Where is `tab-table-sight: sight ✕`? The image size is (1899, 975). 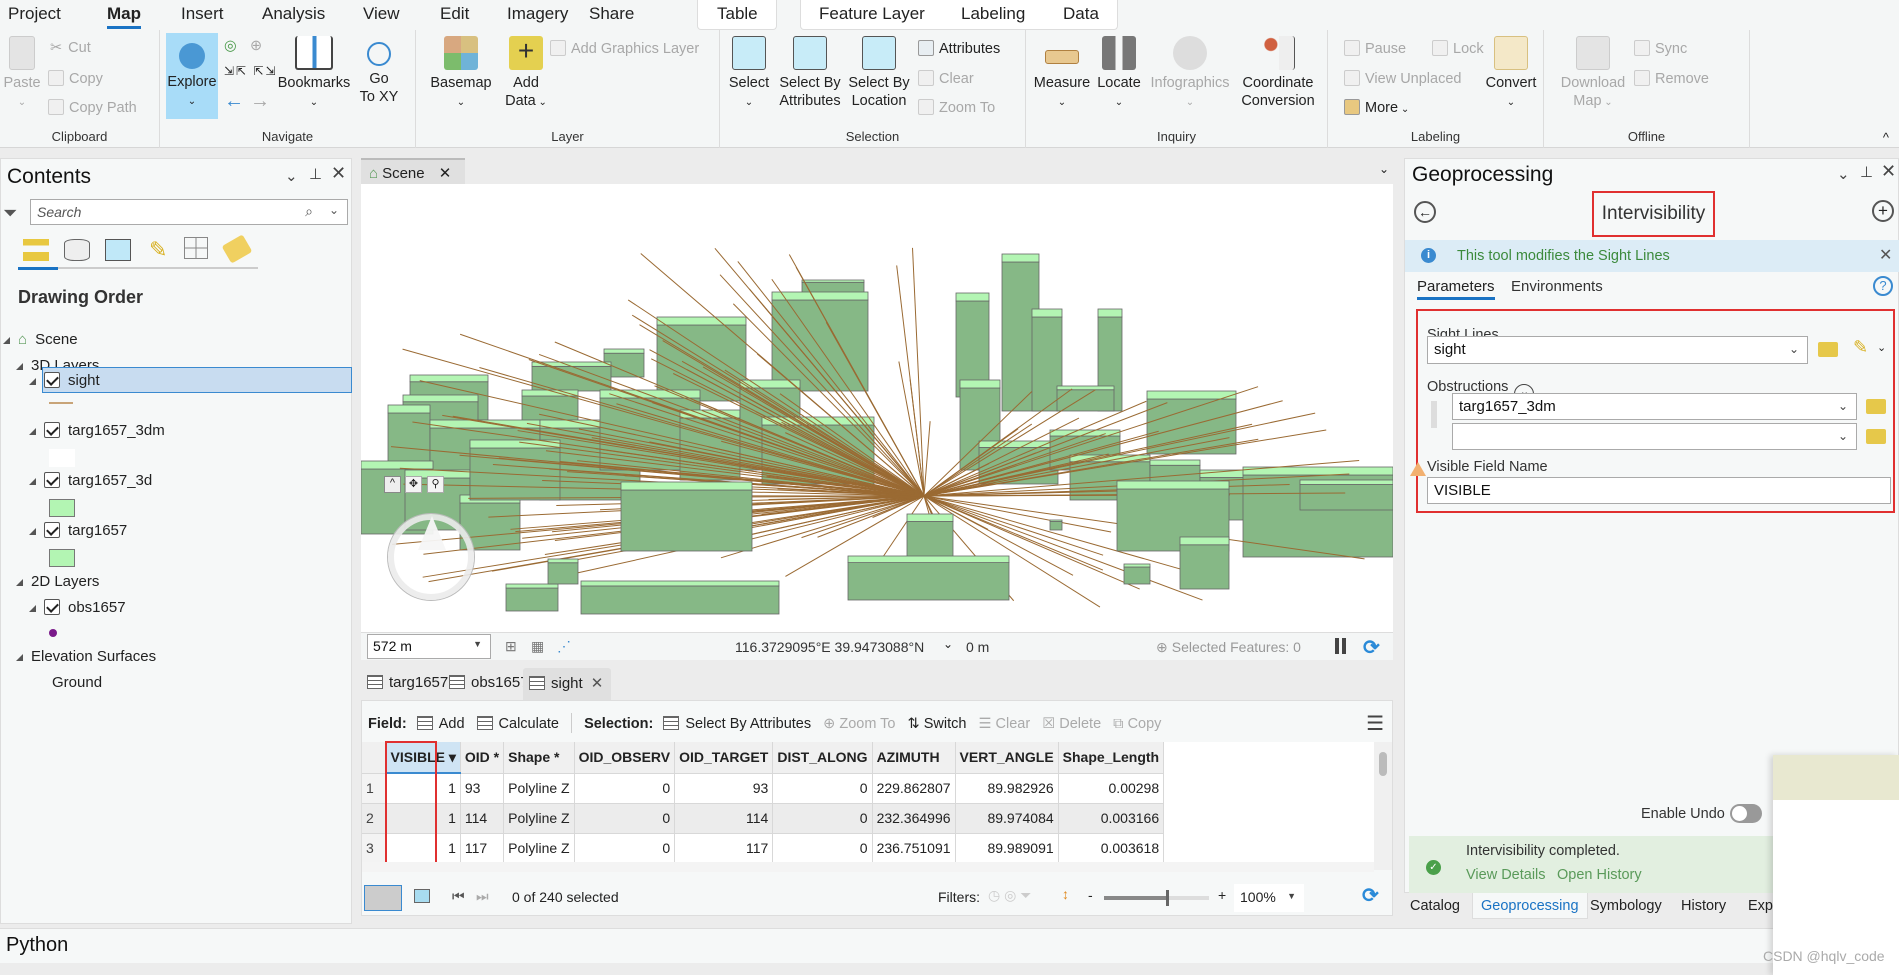
tab-table-sight: sight ✕ is located at coordinates (567, 684).